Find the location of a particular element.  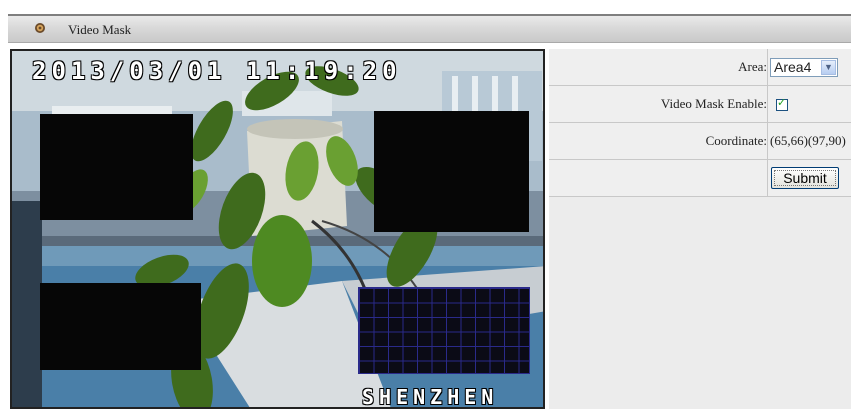

submit-button: Submit is located at coordinates (805, 178).